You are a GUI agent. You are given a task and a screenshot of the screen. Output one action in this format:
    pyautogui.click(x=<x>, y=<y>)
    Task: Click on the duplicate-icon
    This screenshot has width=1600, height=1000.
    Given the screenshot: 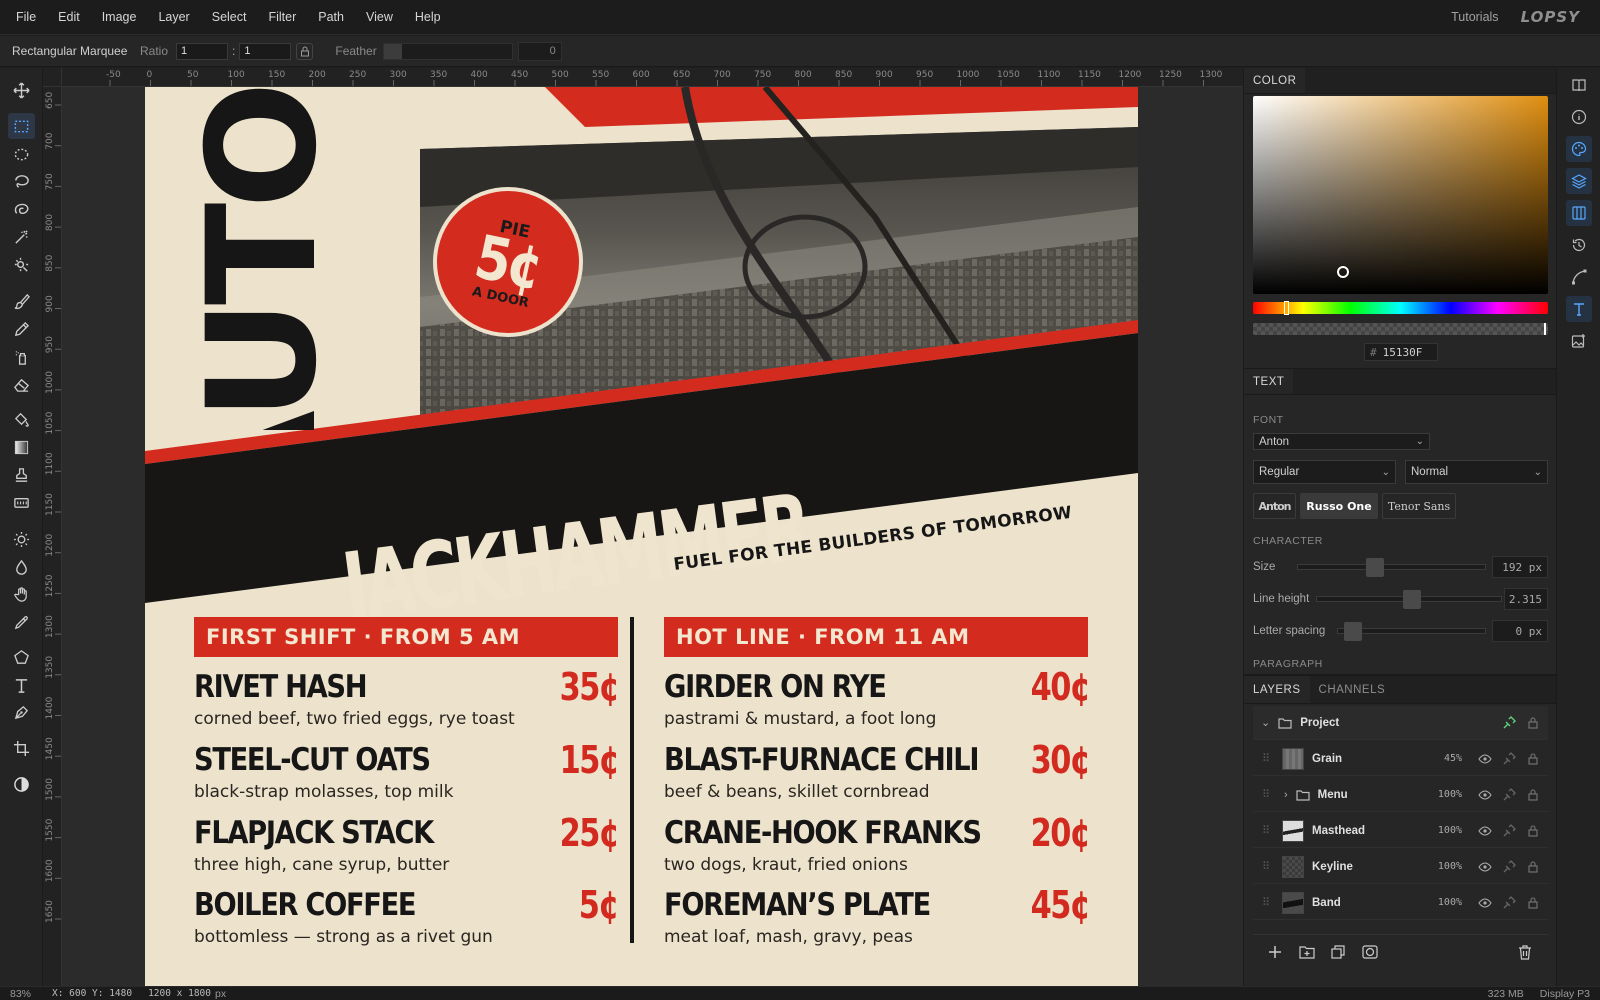 What is the action you would take?
    pyautogui.click(x=1338, y=952)
    